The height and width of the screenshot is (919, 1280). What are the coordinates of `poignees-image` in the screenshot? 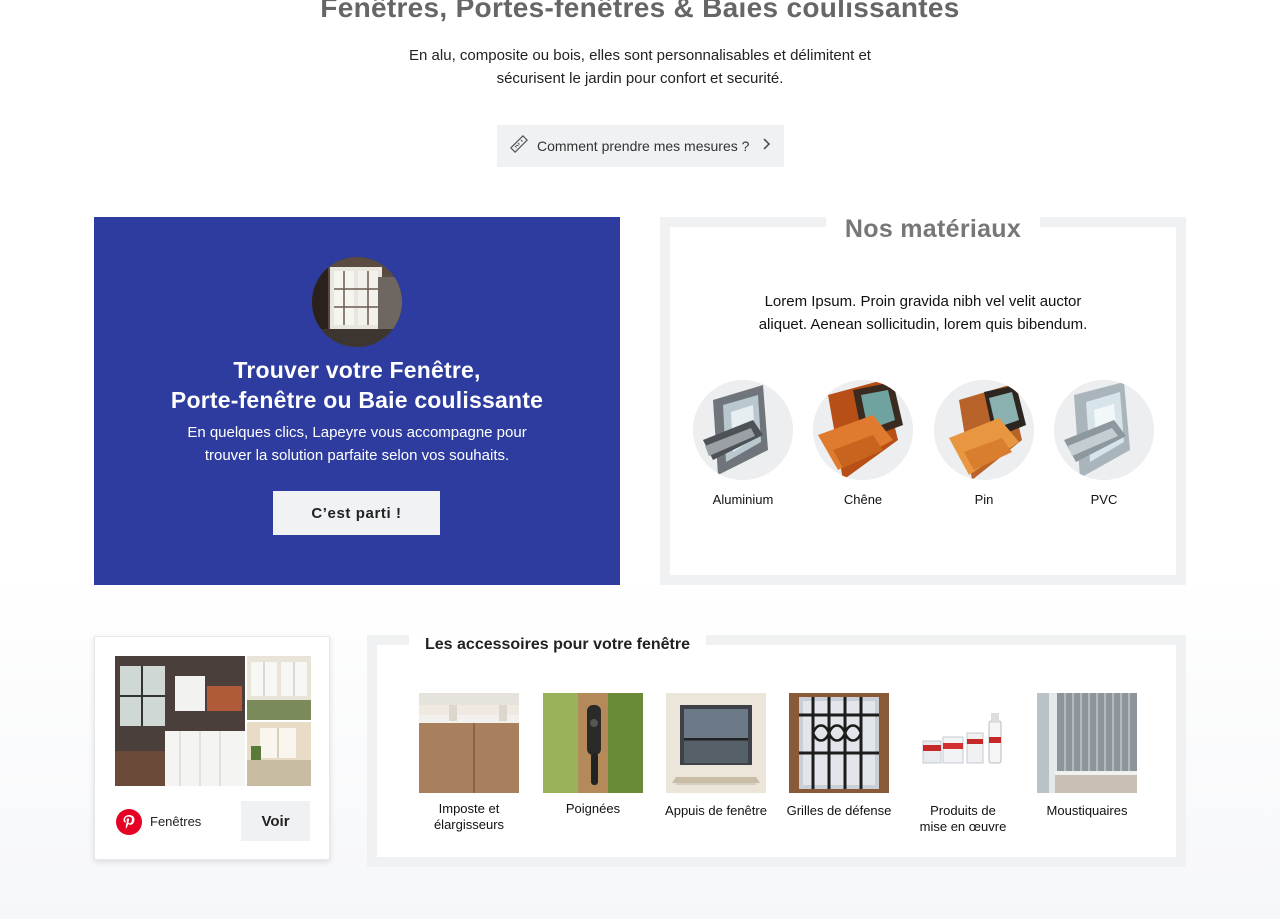 It's located at (593, 743).